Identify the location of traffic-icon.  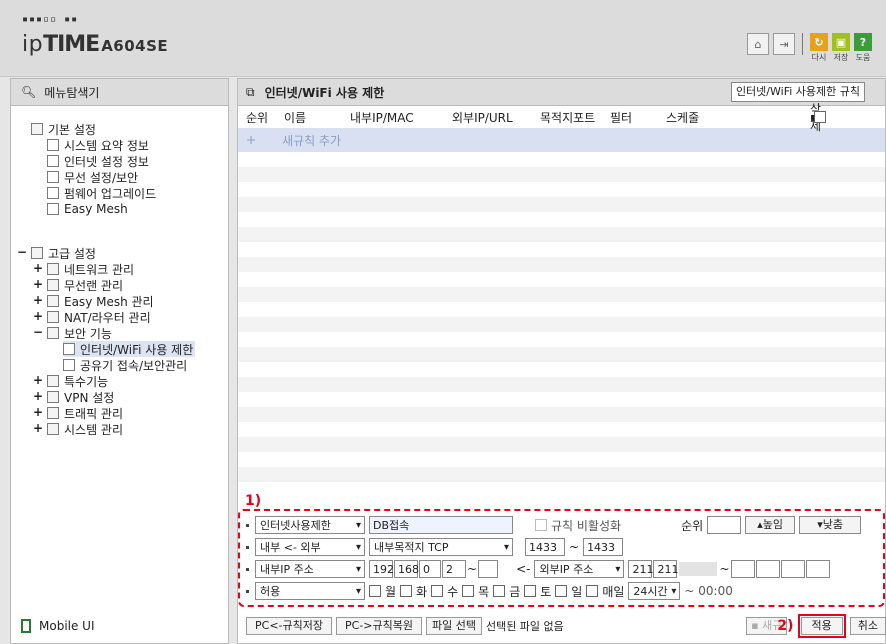
(53, 413).